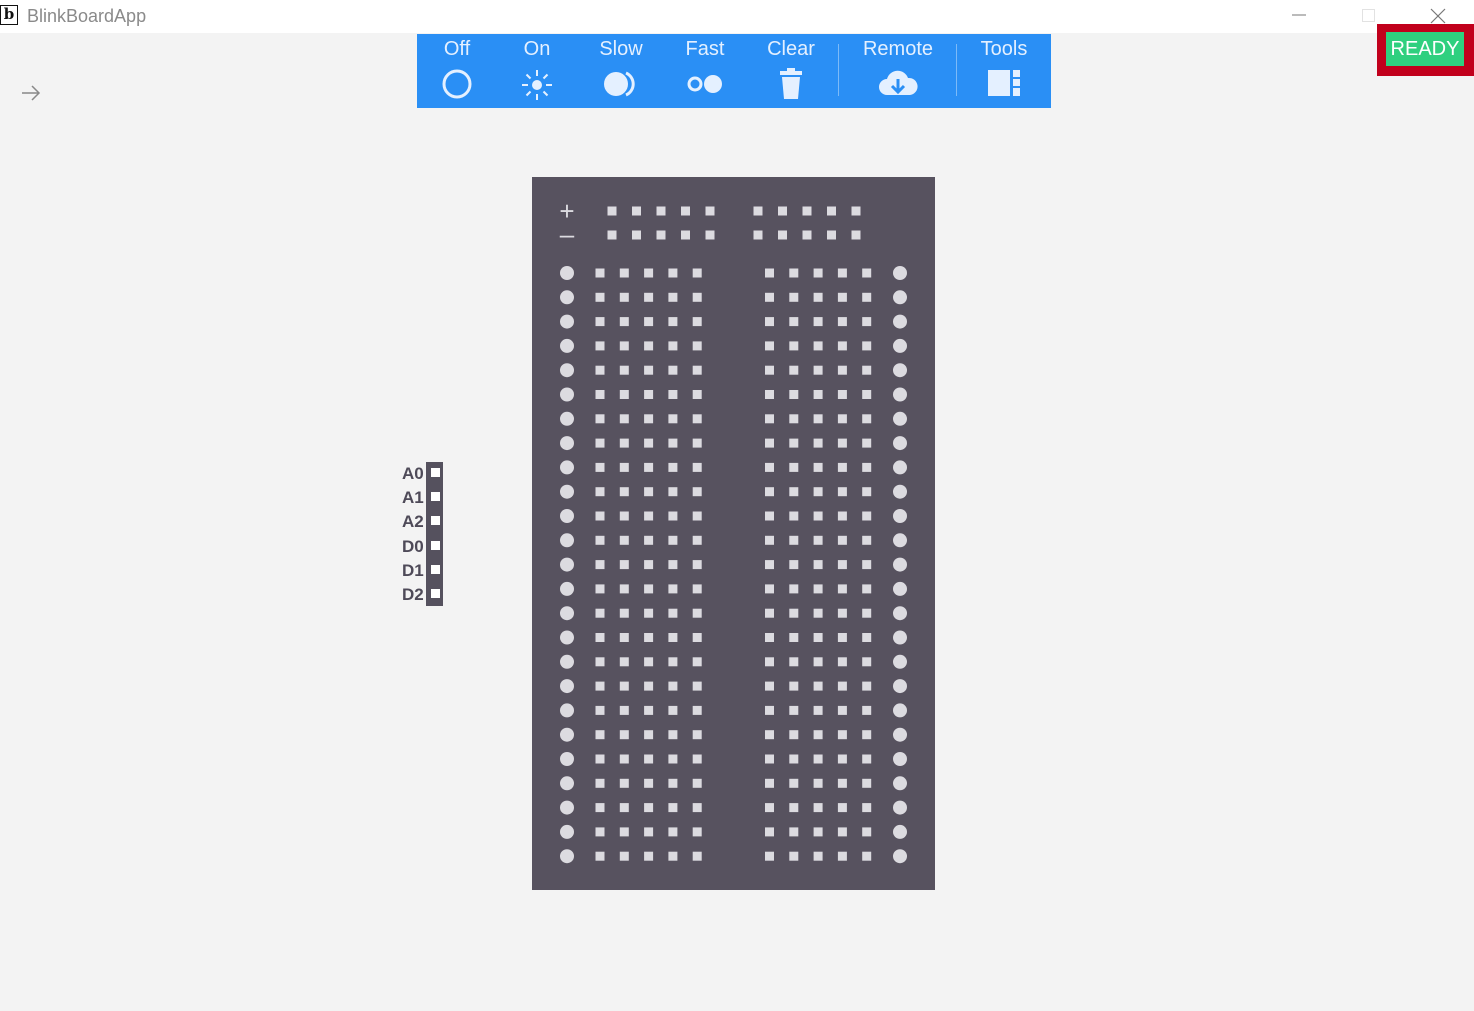 The width and height of the screenshot is (1474, 1011). What do you see at coordinates (537, 71) in the screenshot?
I see `on-button: On` at bounding box center [537, 71].